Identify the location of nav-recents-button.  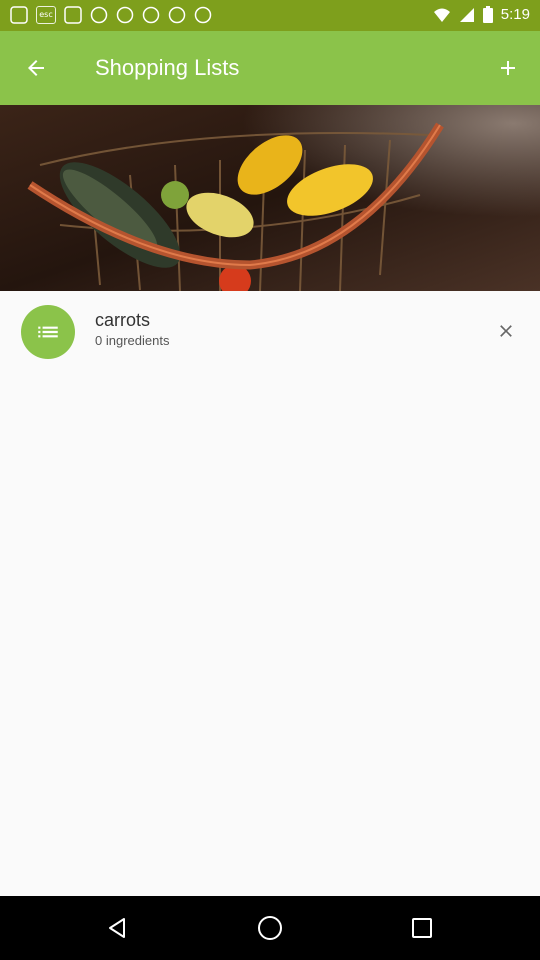
(422, 928).